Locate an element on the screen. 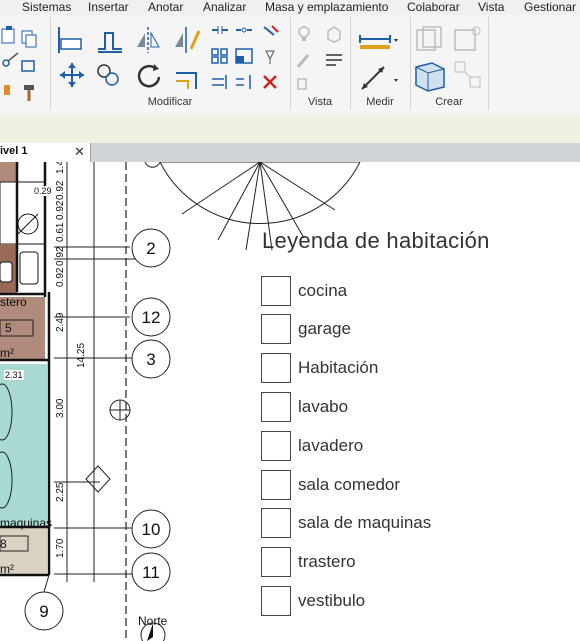 The width and height of the screenshot is (580, 641). align-icon is located at coordinates (70, 40).